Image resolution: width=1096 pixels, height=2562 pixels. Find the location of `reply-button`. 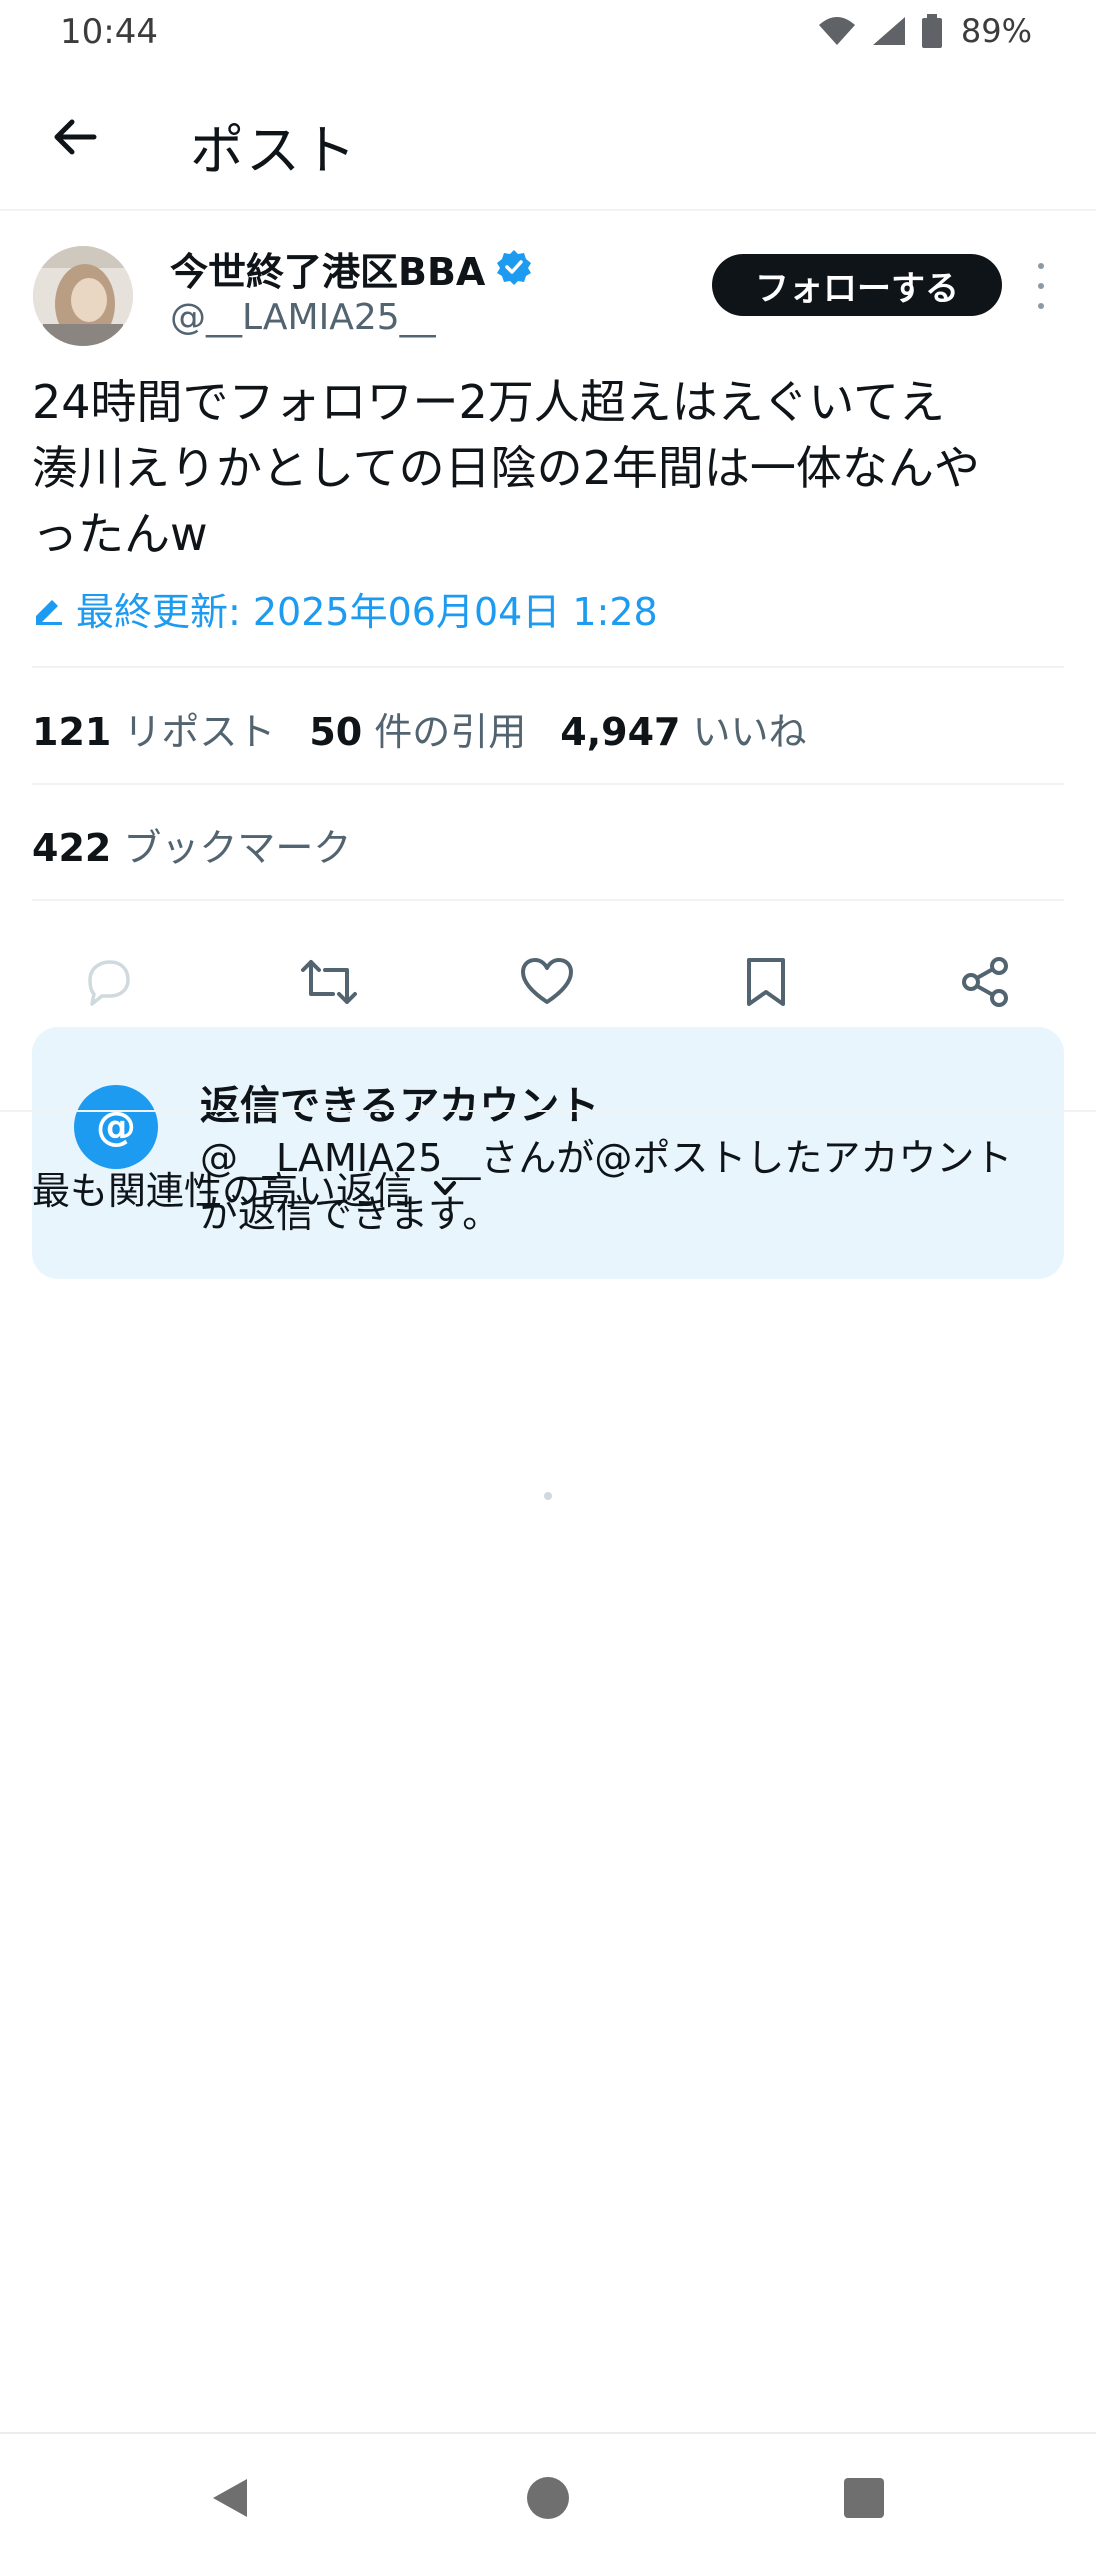

reply-button is located at coordinates (108, 982).